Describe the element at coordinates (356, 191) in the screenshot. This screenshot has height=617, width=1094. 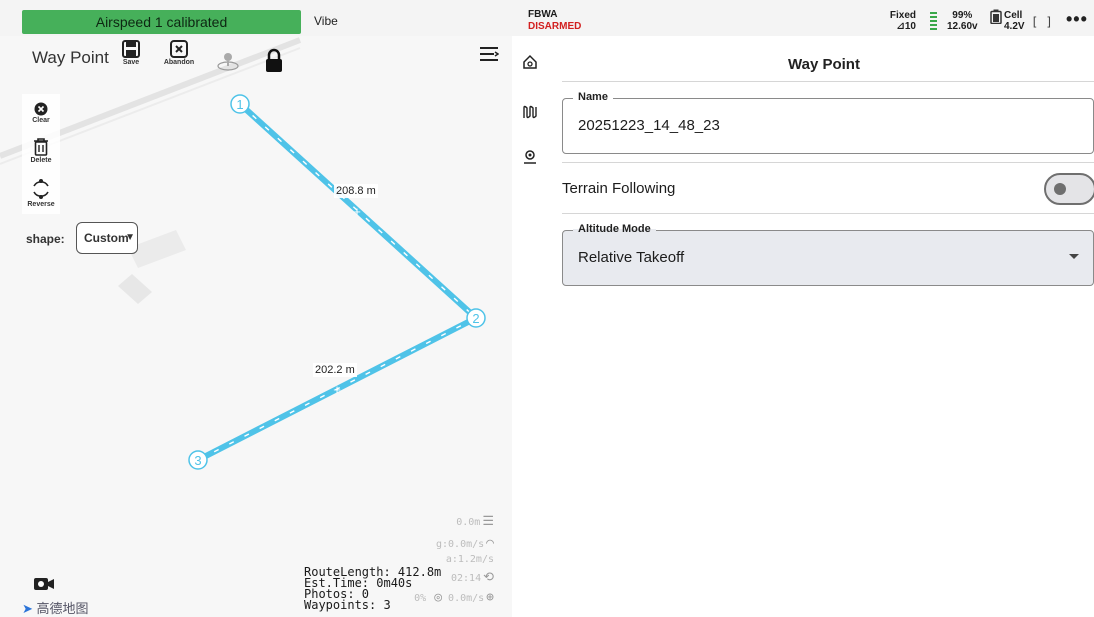
I see `segment-distance-label: 208.8 m` at that location.